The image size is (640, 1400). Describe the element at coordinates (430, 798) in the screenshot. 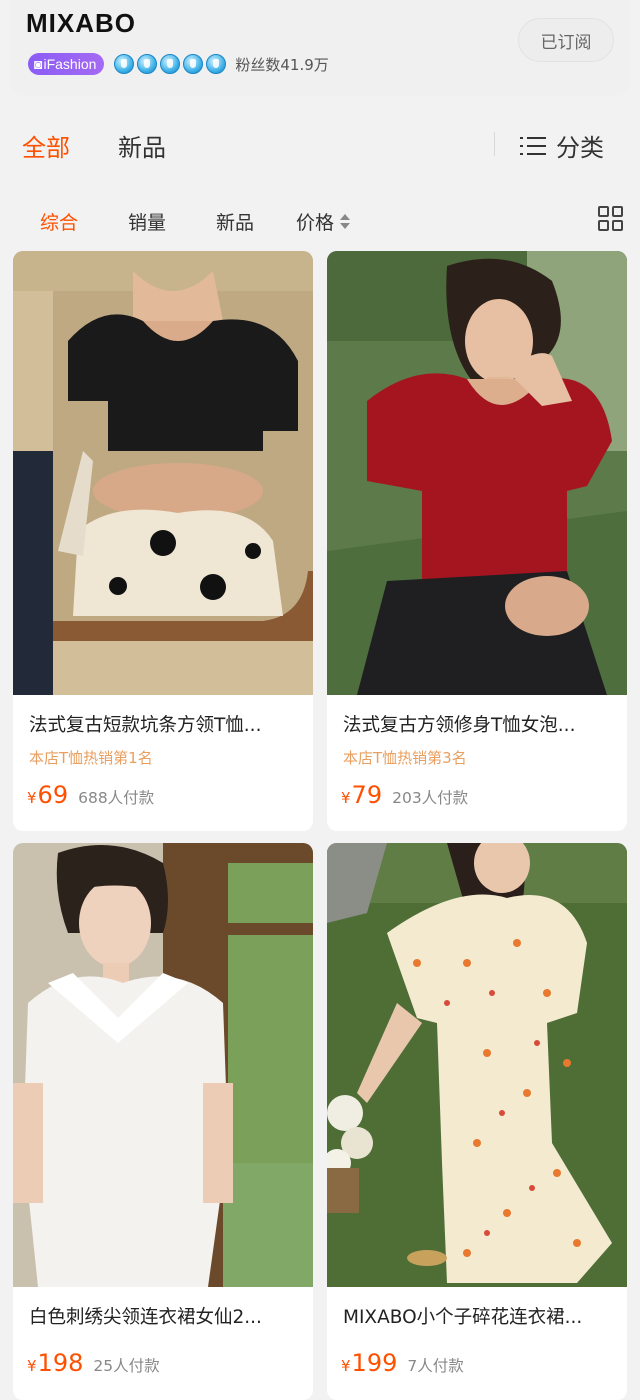

I see `product-sales: 203人付款` at that location.